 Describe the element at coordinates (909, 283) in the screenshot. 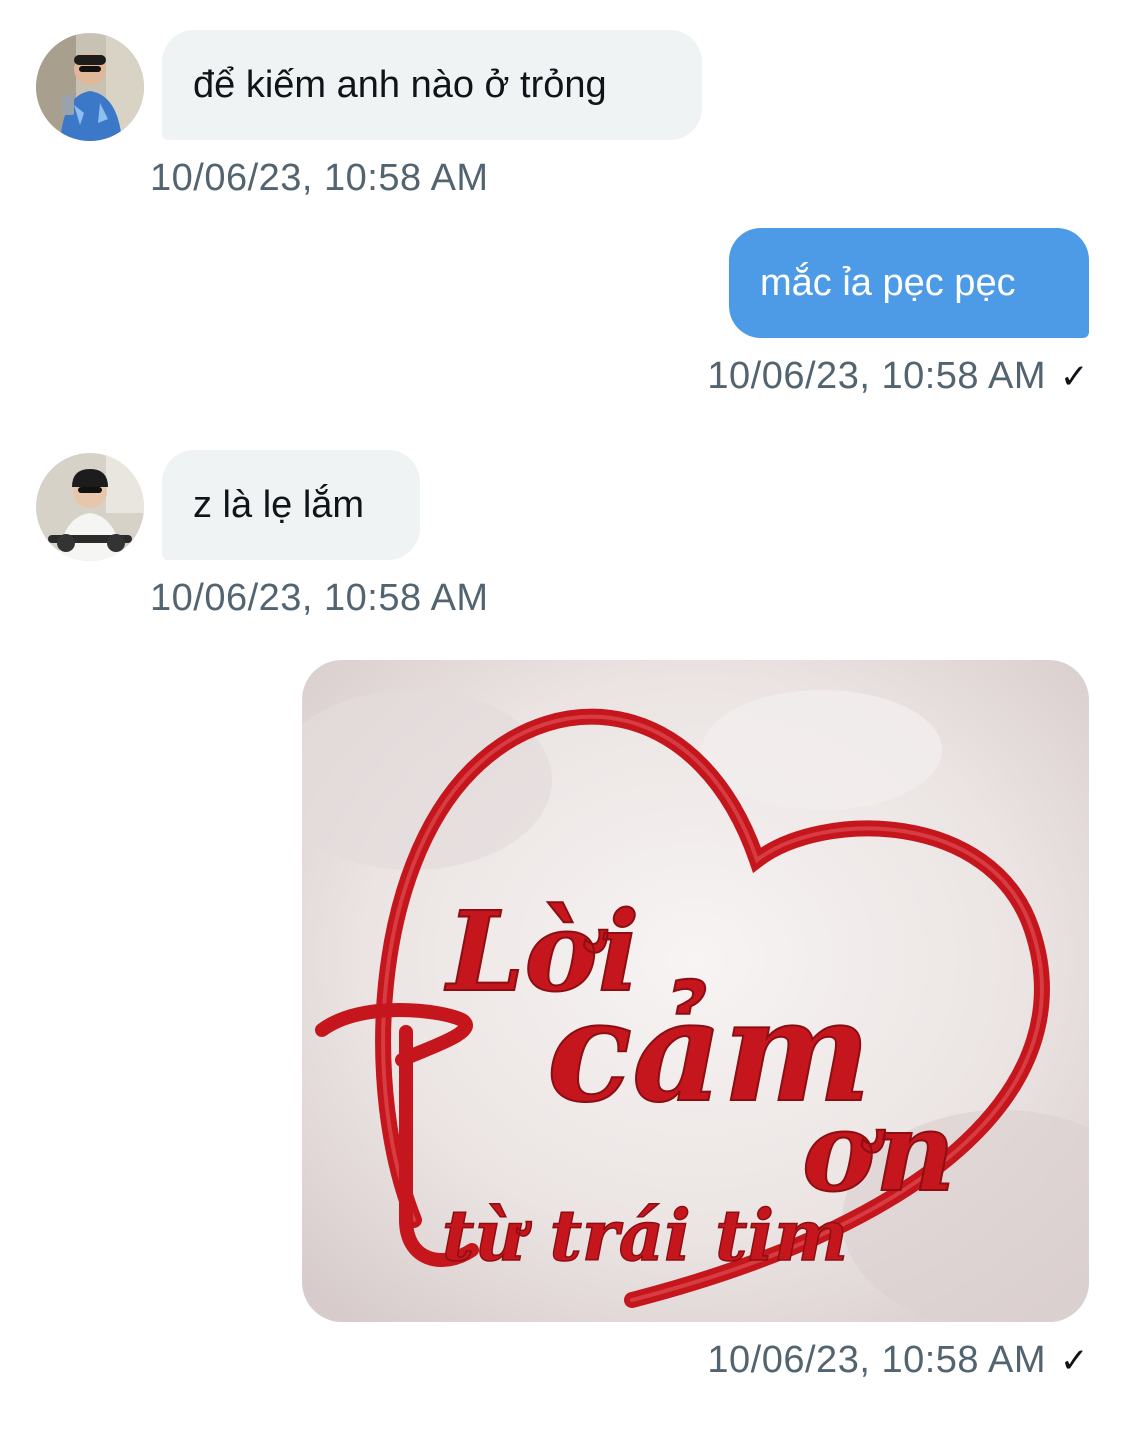

I see `message-bubble-outgoing: mắc ỉa pẹc pẹc` at that location.